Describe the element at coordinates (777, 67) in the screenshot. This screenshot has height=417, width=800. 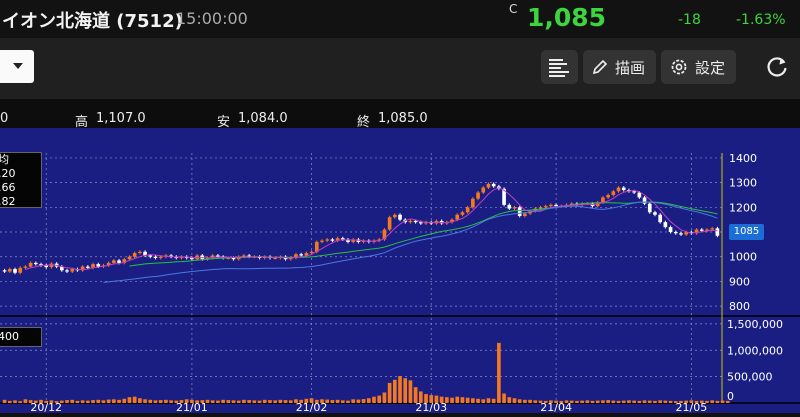
I see `refresh-icon` at that location.